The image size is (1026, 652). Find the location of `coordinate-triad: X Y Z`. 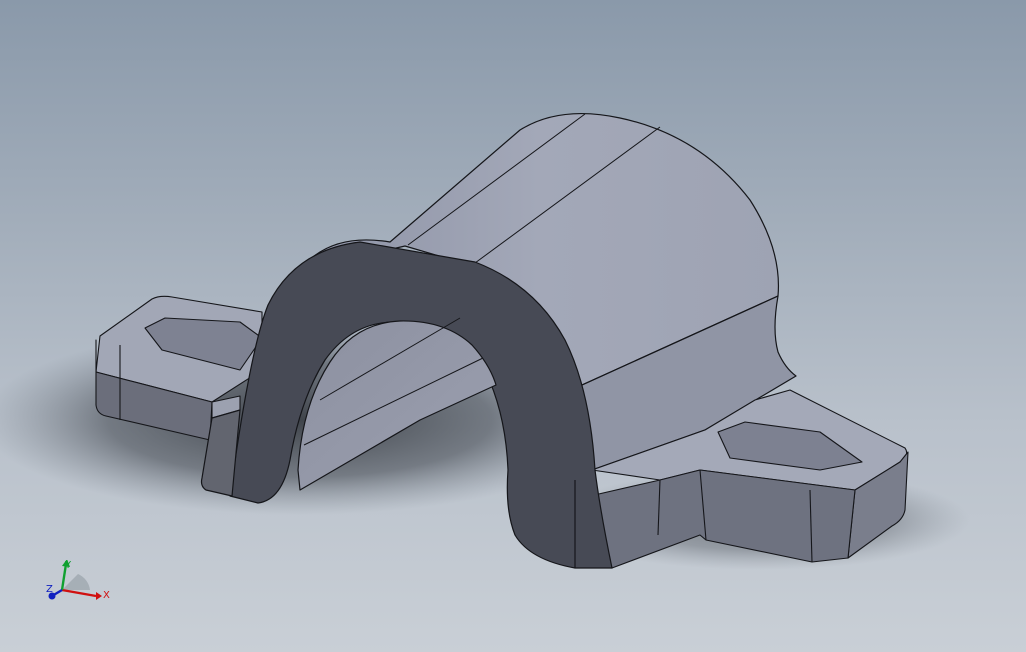

coordinate-triad: X Y Z is located at coordinates (78, 580).